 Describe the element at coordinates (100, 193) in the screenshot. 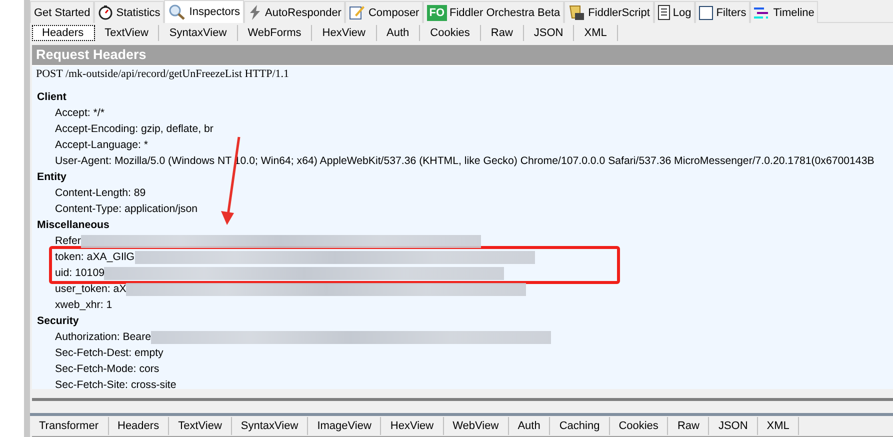

I see `header-line: Content-Length: 89` at that location.